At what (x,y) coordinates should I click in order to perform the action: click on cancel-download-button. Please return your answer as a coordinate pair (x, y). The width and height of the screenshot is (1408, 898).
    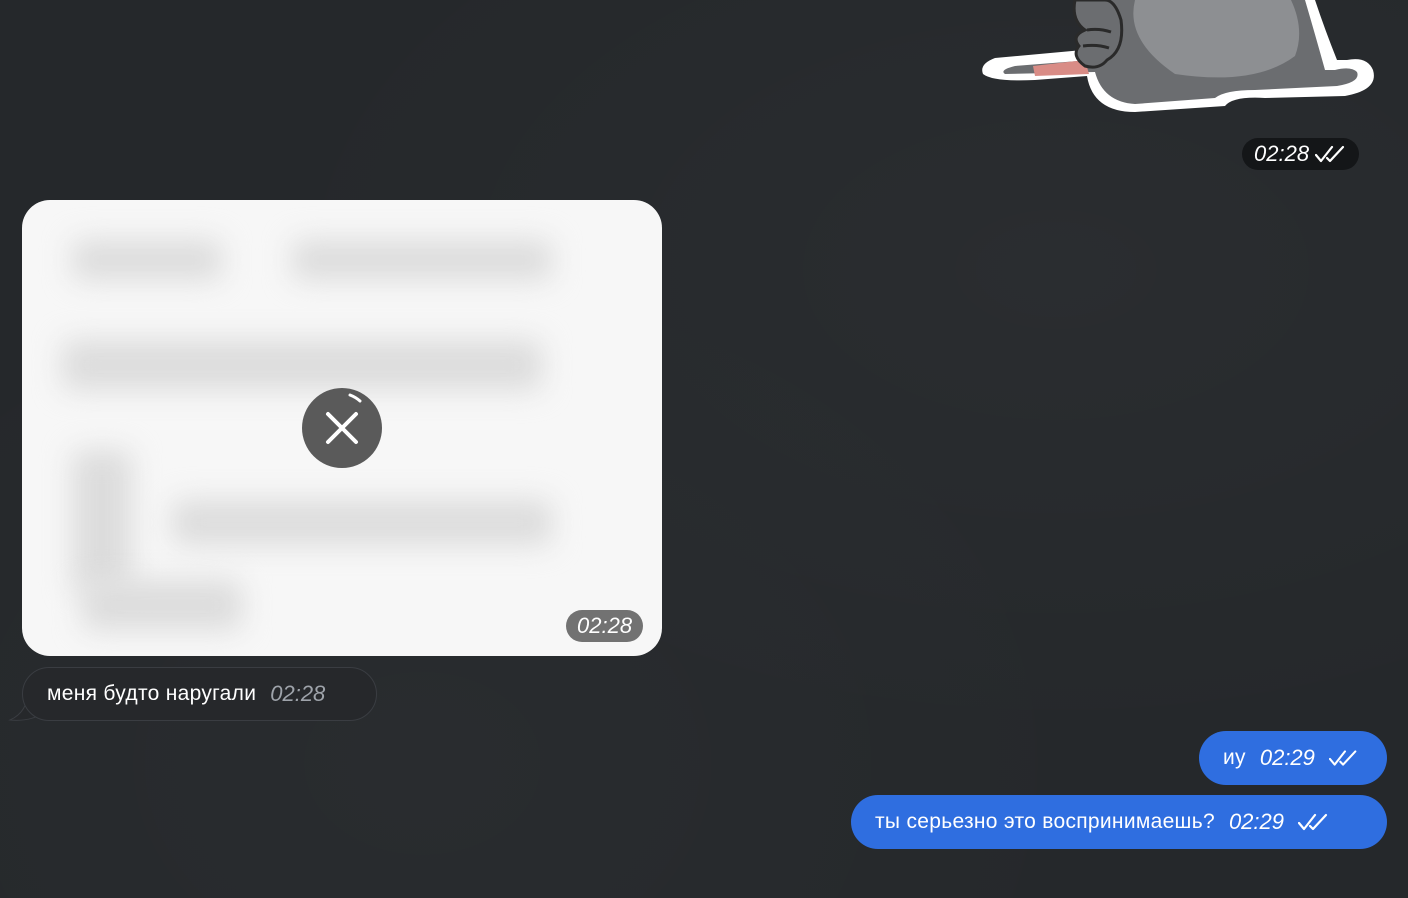
    Looking at the image, I should click on (342, 428).